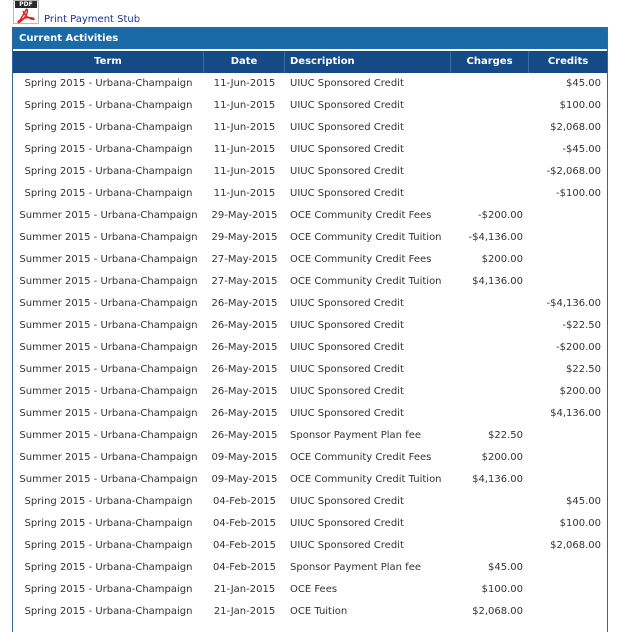  Describe the element at coordinates (581, 149) in the screenshot. I see `cell-credits: -$45.00` at that location.